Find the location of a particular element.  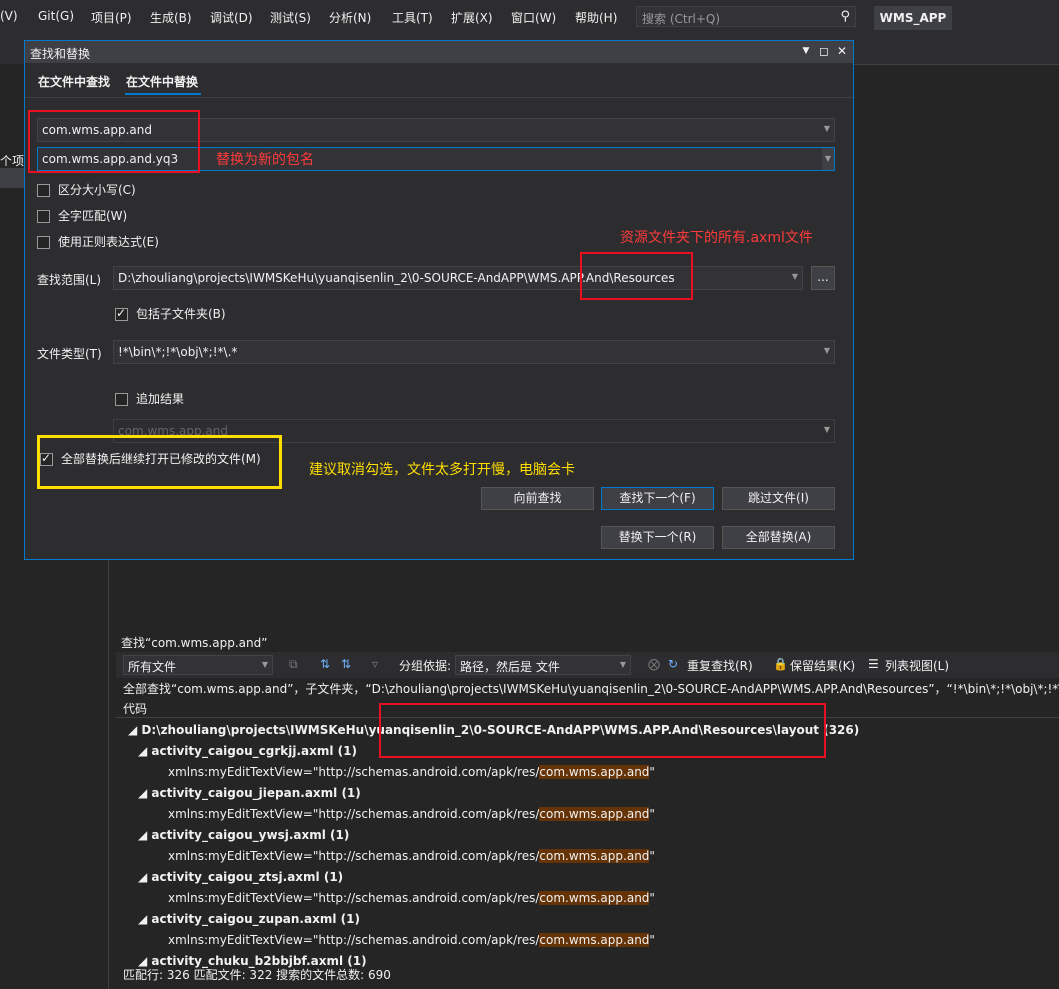

copy-icon: ⧉ is located at coordinates (293, 664).